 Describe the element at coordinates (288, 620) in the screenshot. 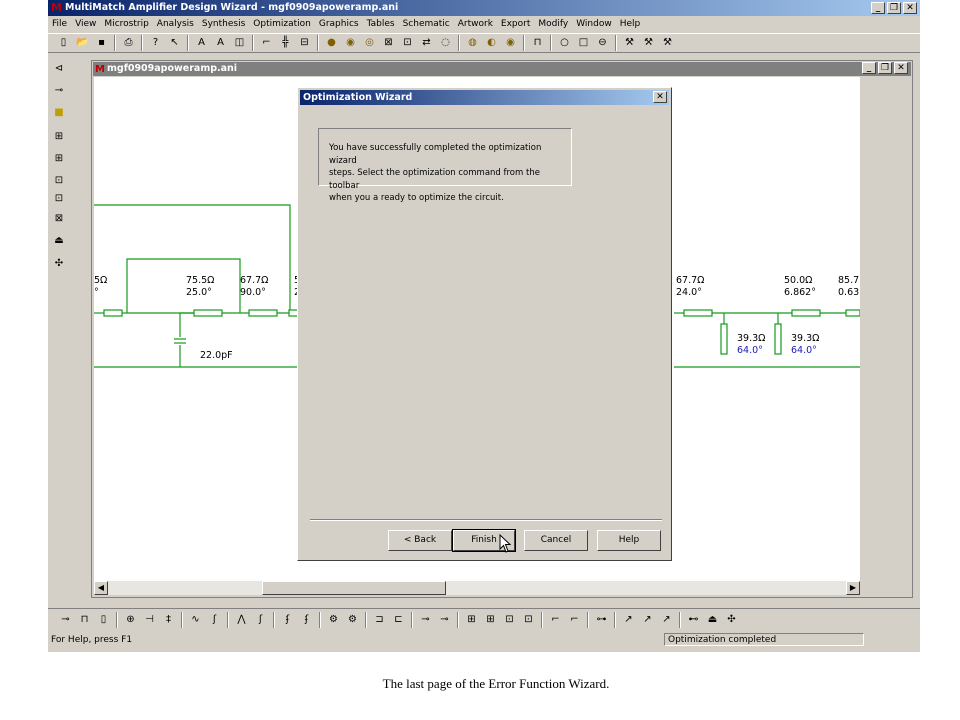

I see `bottom-tool-11-icon: ʄ` at that location.